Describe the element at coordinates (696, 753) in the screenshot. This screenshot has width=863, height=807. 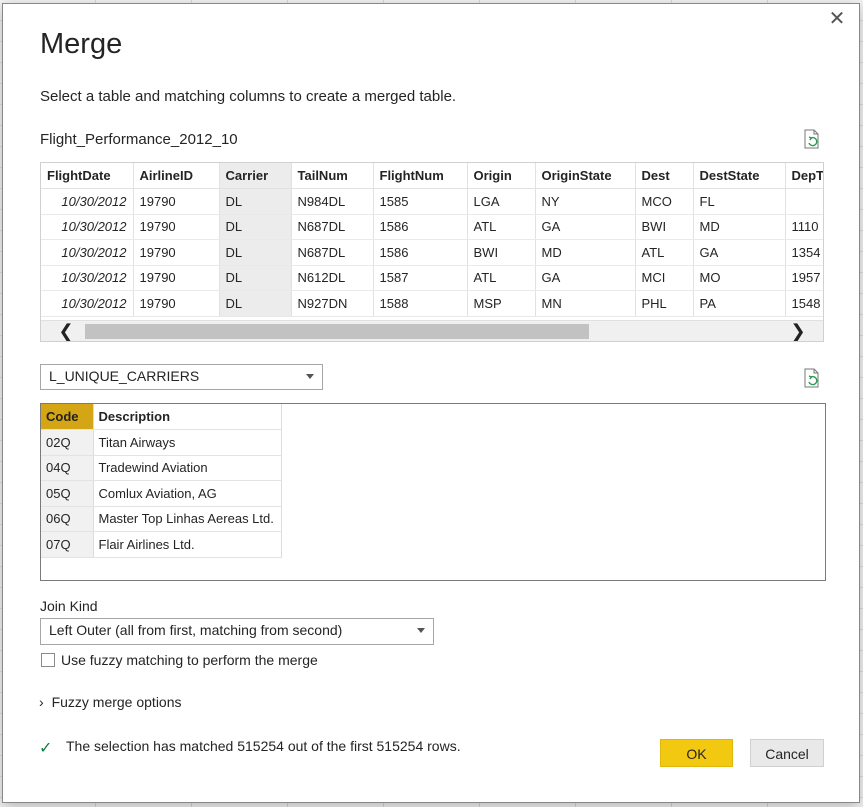
I see `ok-button: OK` at that location.